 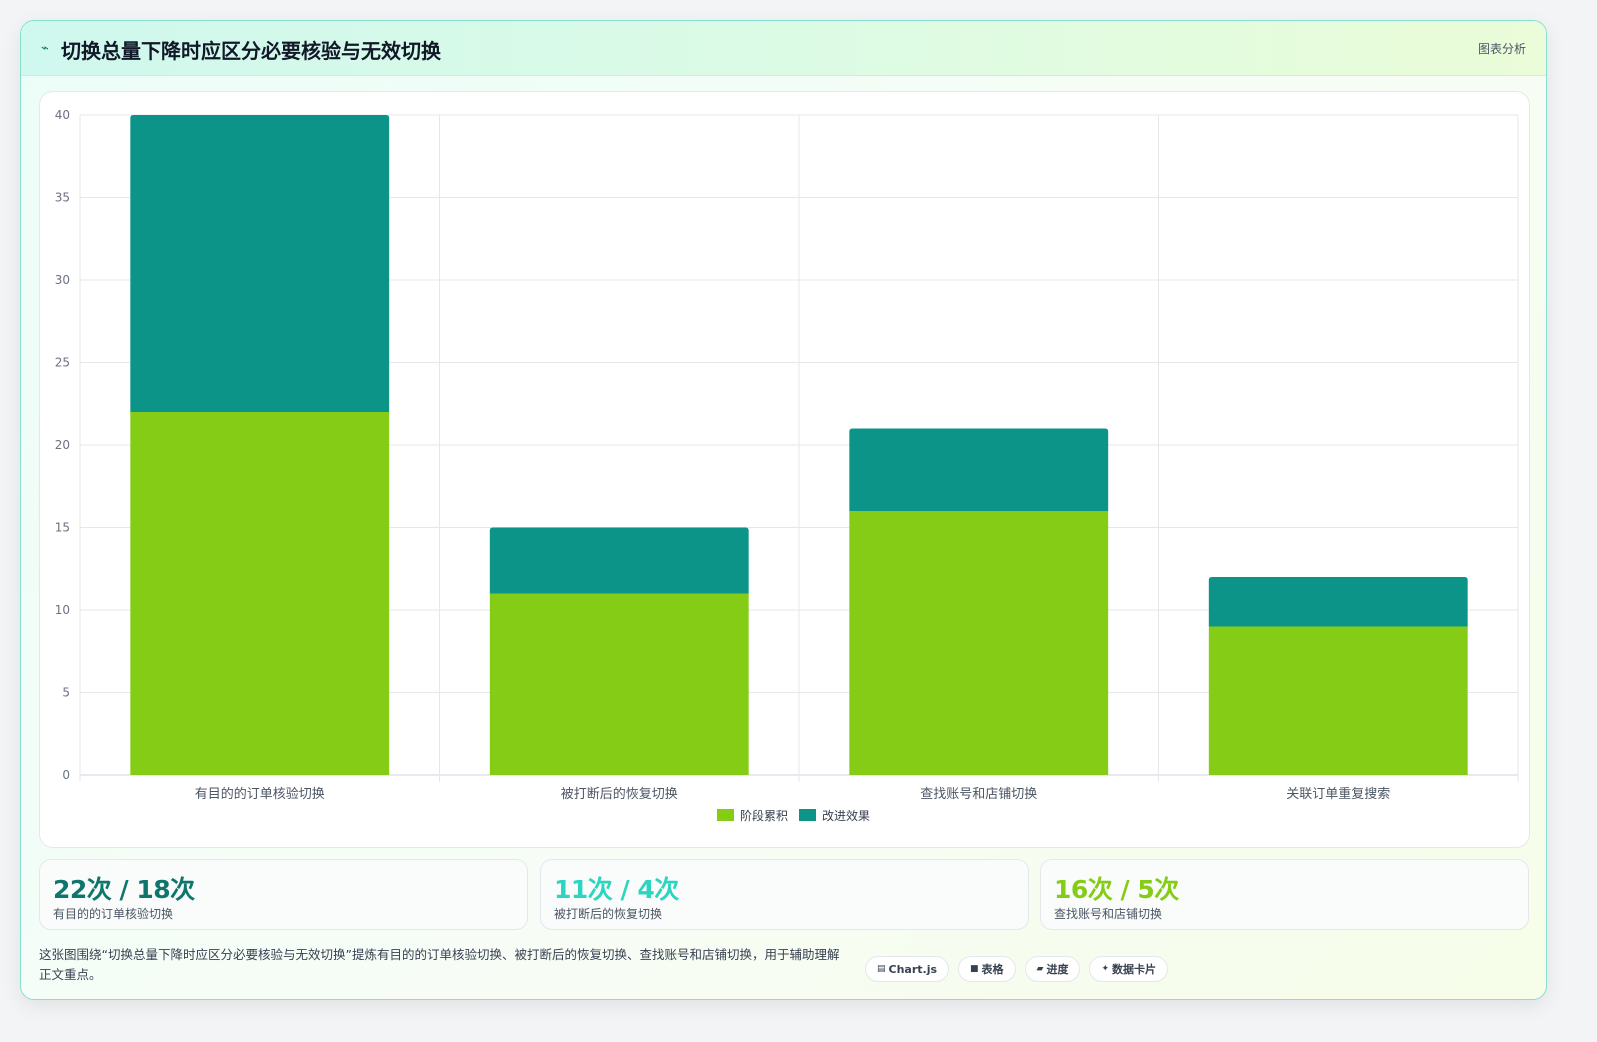 I want to click on chip-table: ■ 表格, so click(x=987, y=969).